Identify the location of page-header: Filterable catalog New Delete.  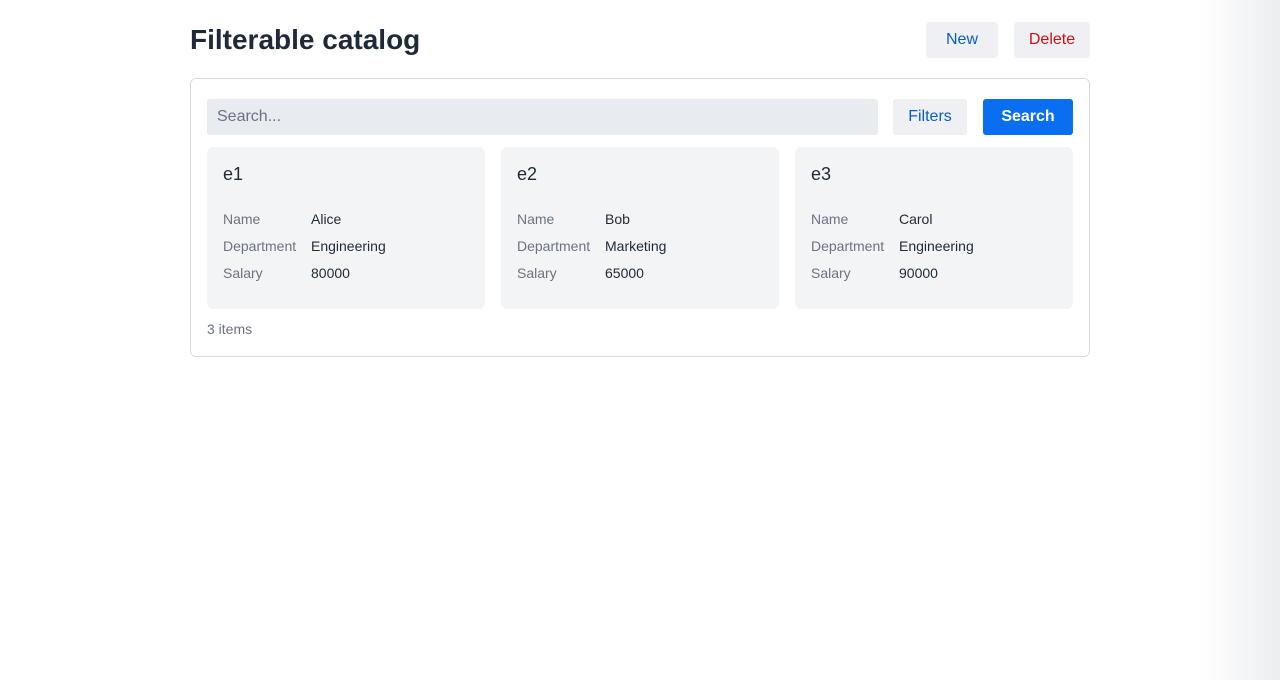
(640, 40).